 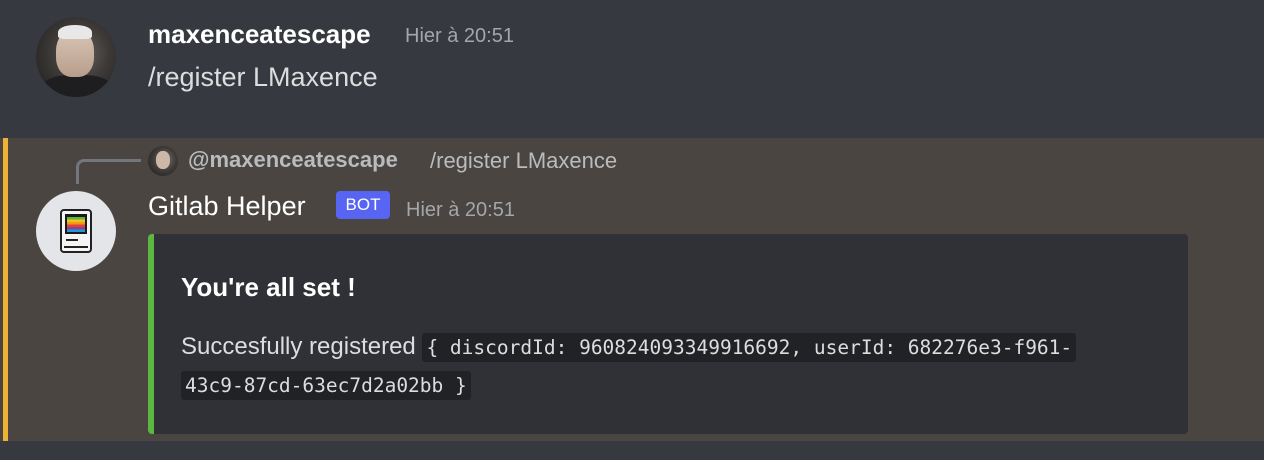 I want to click on bot-username: Gitlab Helper, so click(x=227, y=206).